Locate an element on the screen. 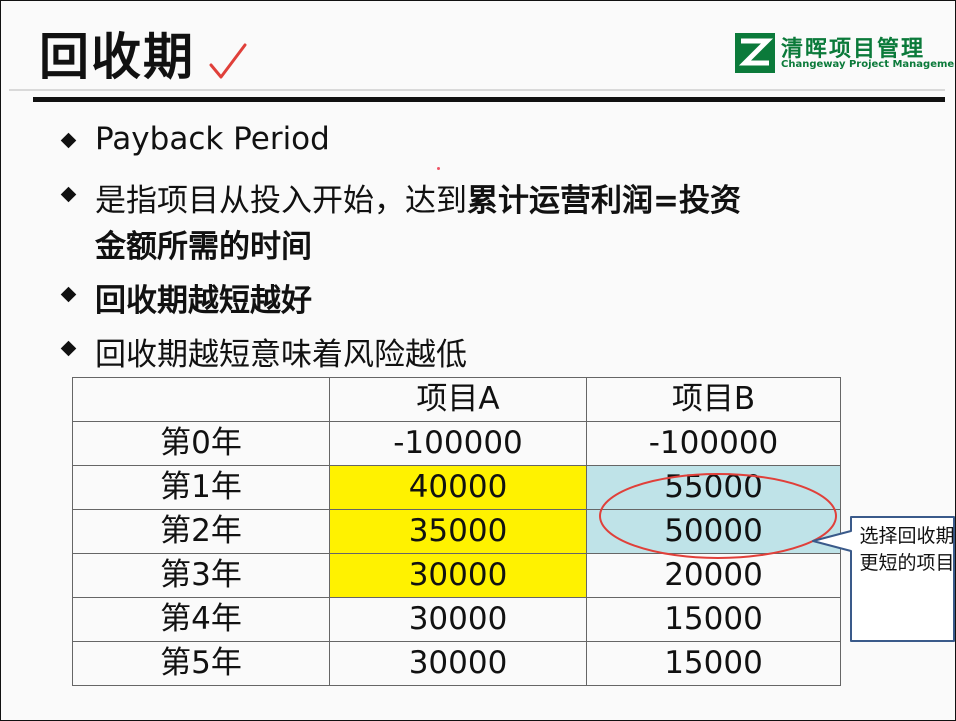 The width and height of the screenshot is (956, 721). bullet-text-bold: 累计运营利润=投资 is located at coordinates (604, 201).